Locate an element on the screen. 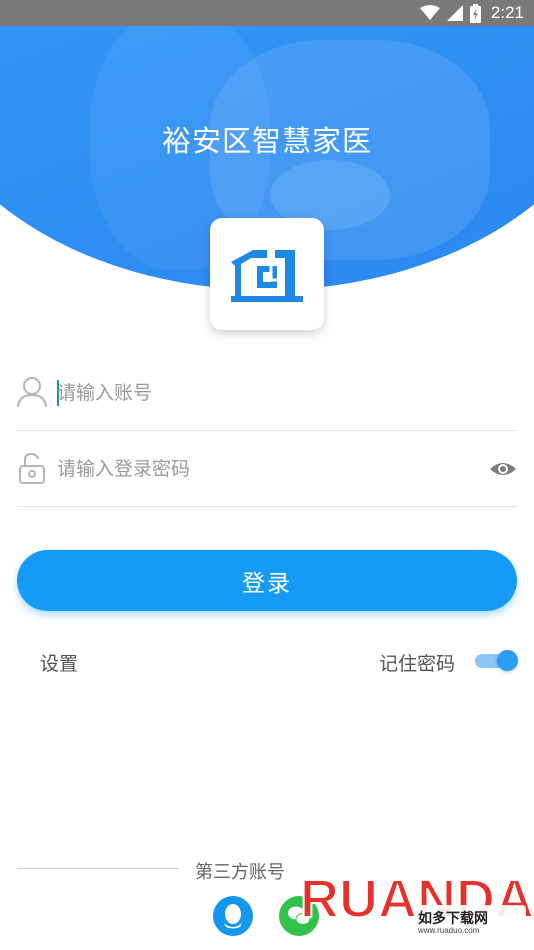 The image size is (534, 950). login-button: 登录 is located at coordinates (267, 580).